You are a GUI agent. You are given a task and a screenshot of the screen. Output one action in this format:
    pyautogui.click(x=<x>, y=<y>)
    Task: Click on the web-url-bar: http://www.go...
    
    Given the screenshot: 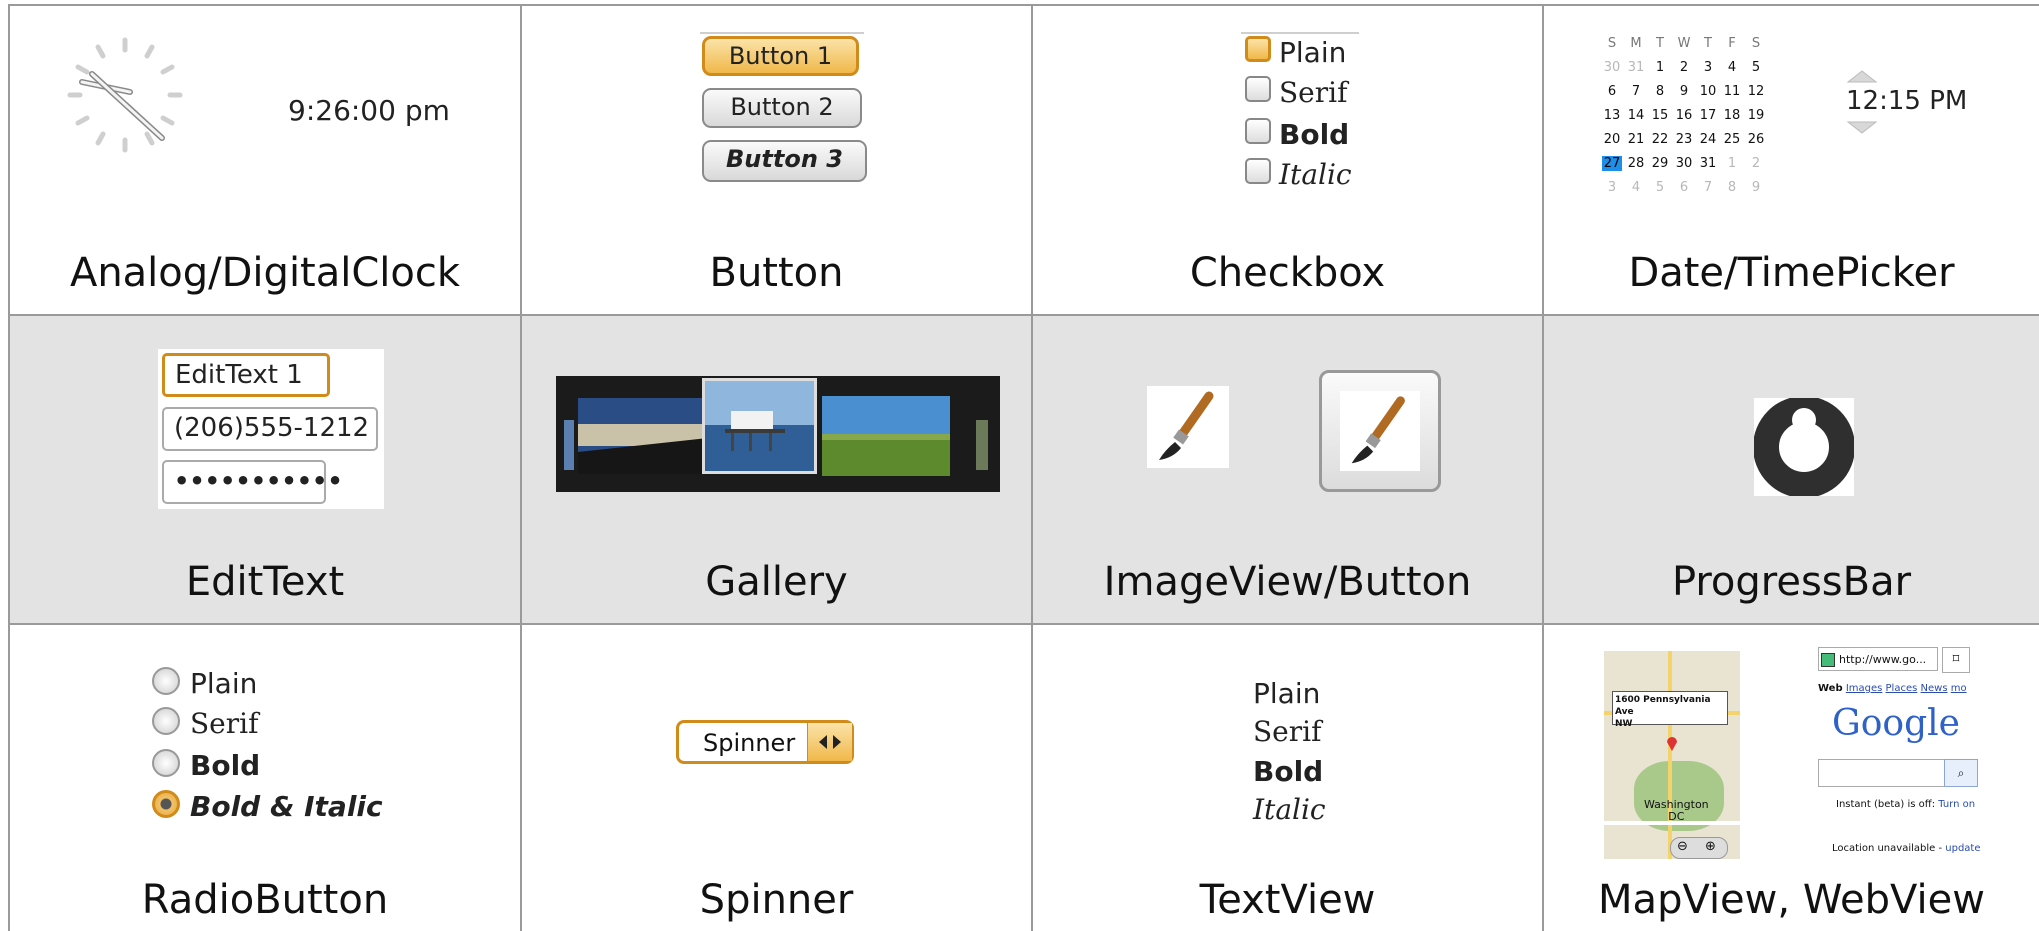 What is the action you would take?
    pyautogui.click(x=1878, y=659)
    